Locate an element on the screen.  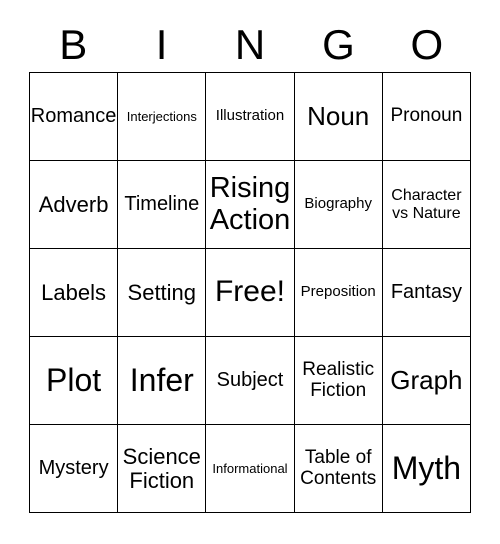
bingo-cell-label: Character vs Nature is located at coordinates (426, 204).